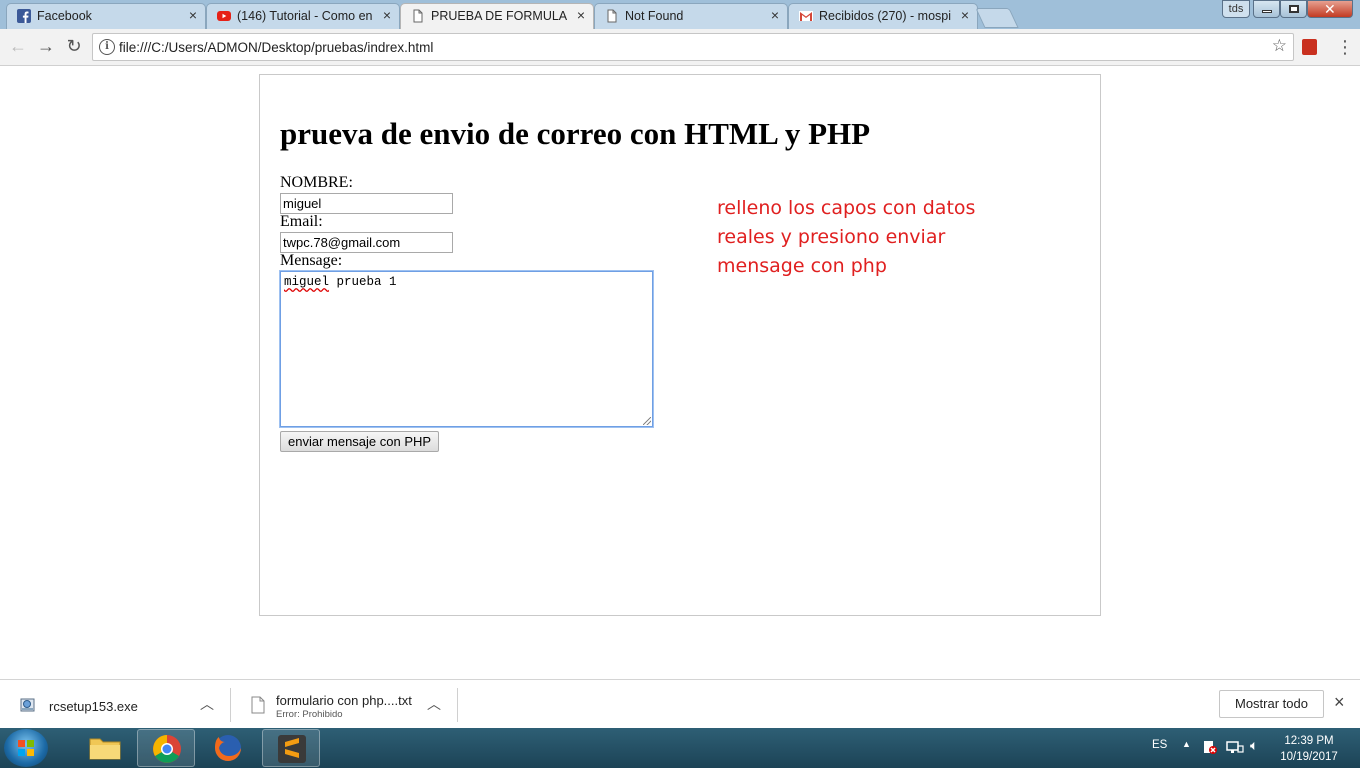 The width and height of the screenshot is (1360, 773). I want to click on message-textarea: miguel prueba 1, so click(466, 349).